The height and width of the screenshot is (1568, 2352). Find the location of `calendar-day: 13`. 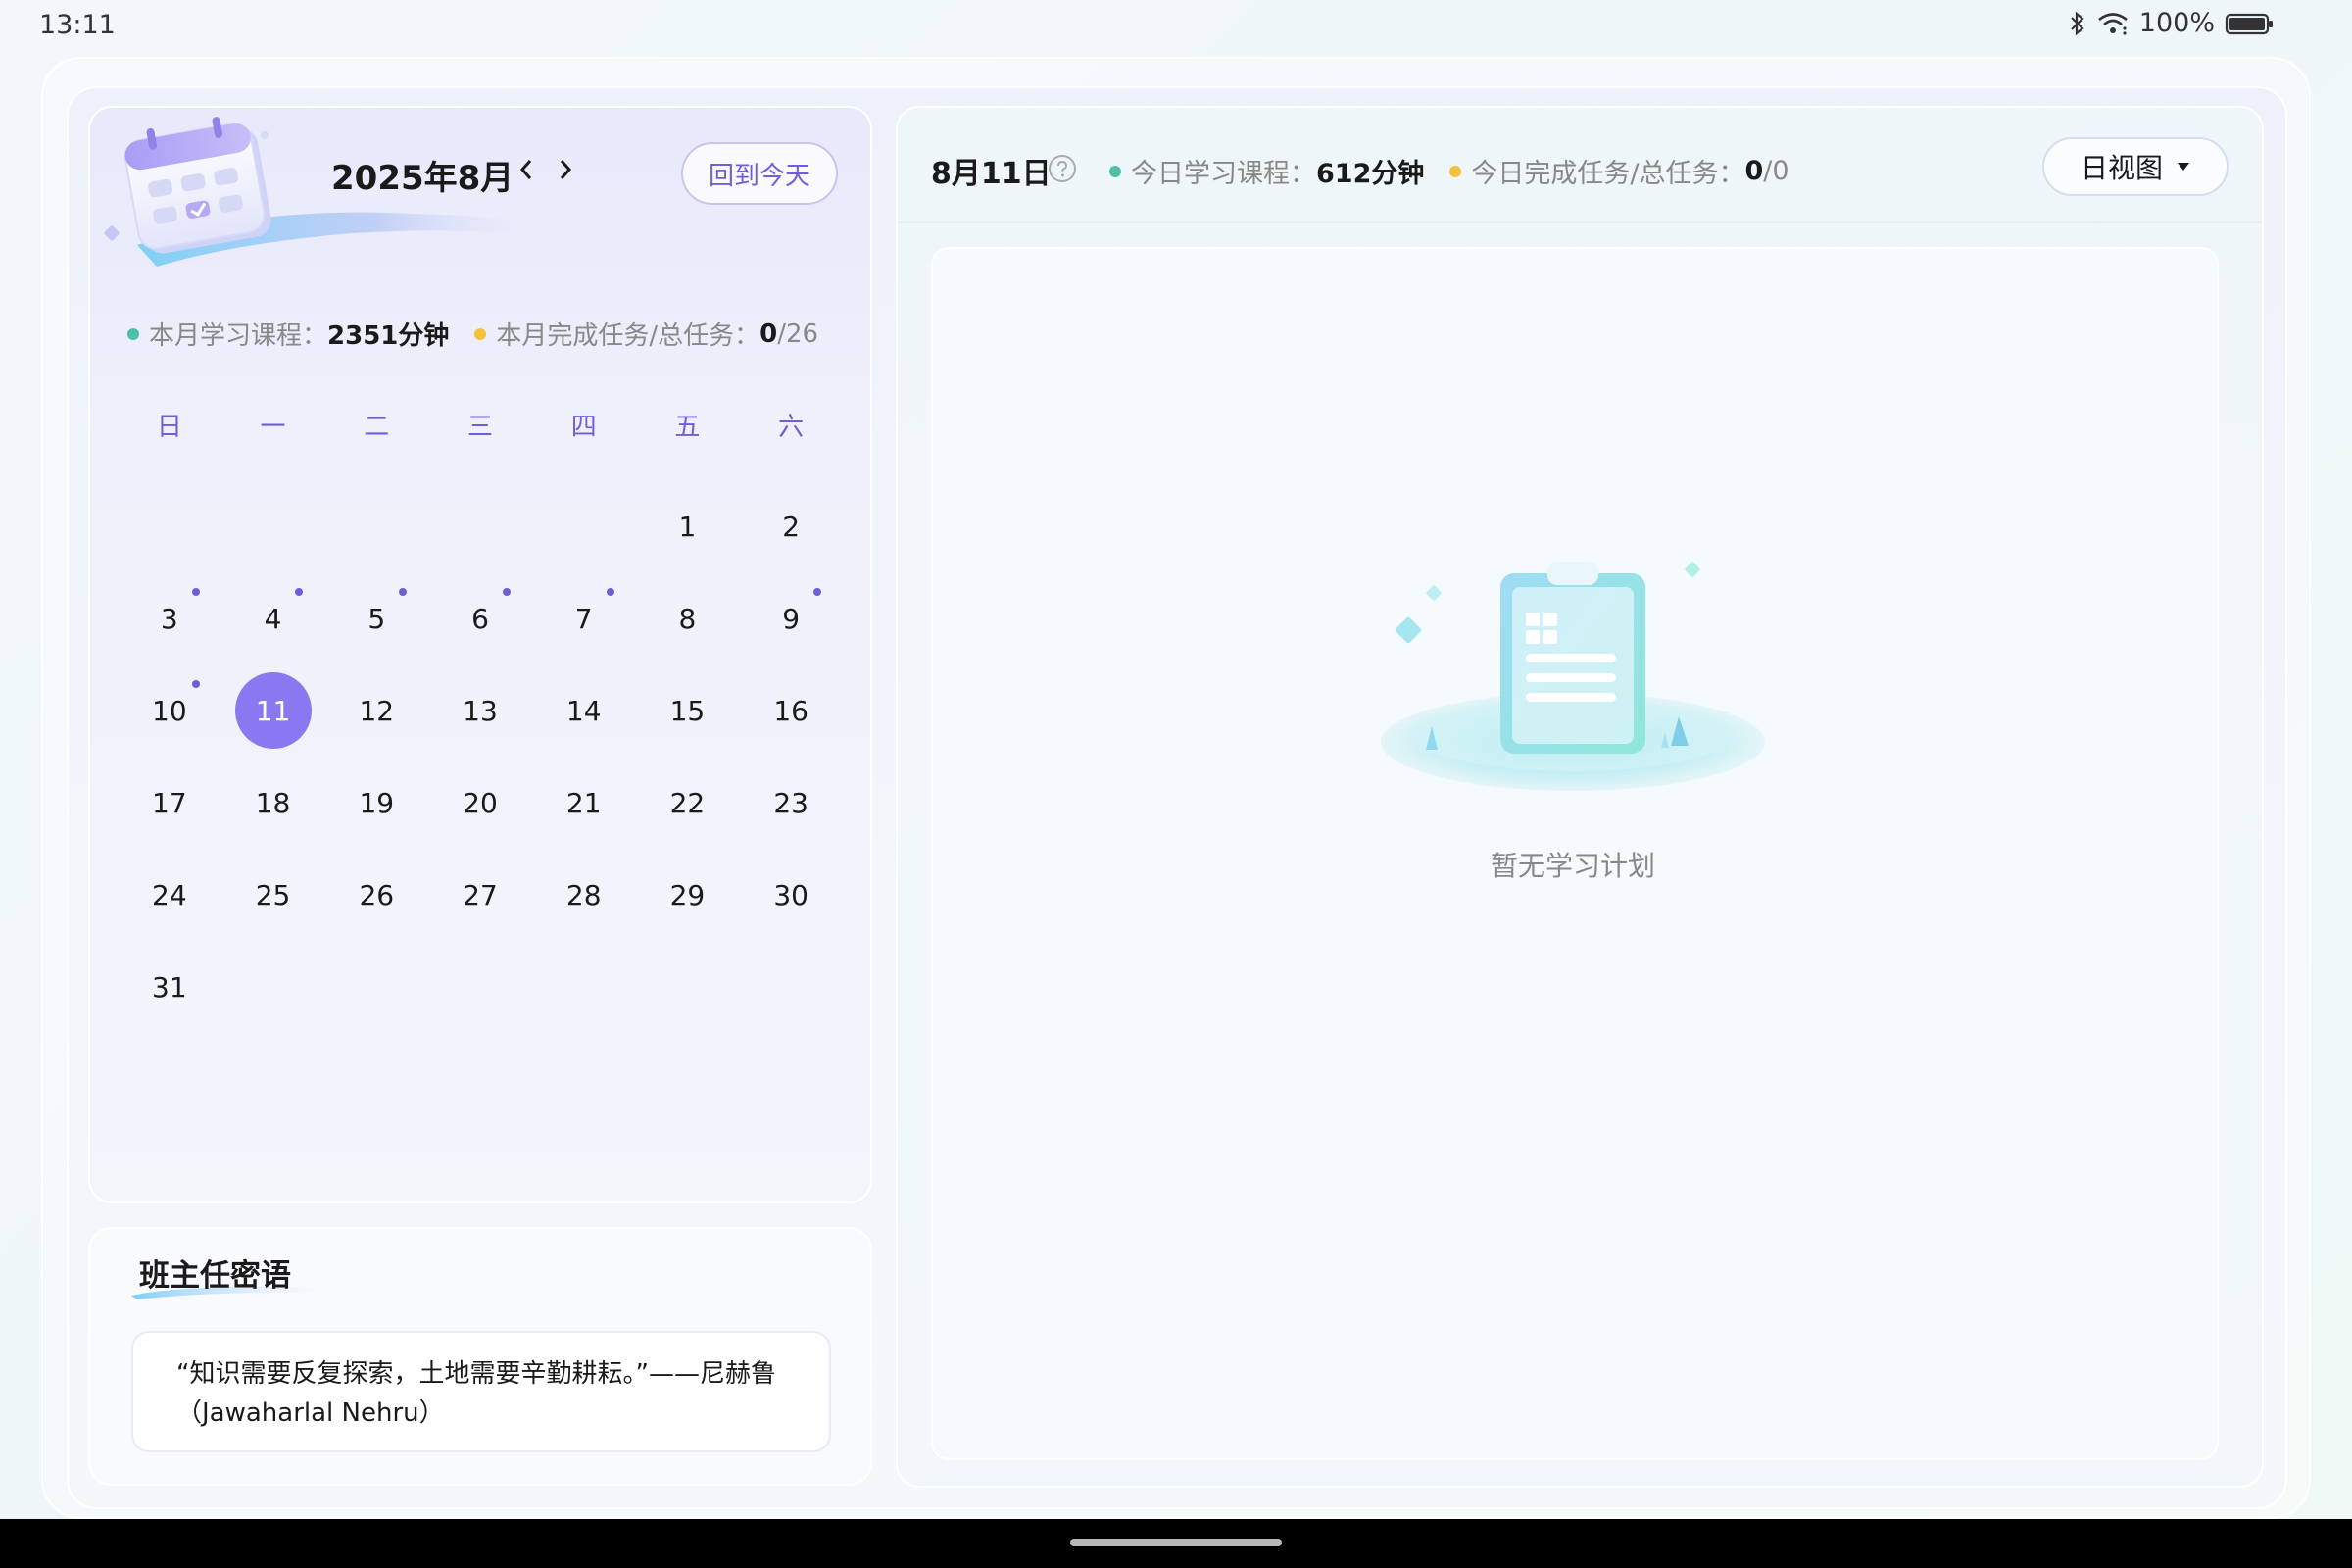

calendar-day: 13 is located at coordinates (480, 710).